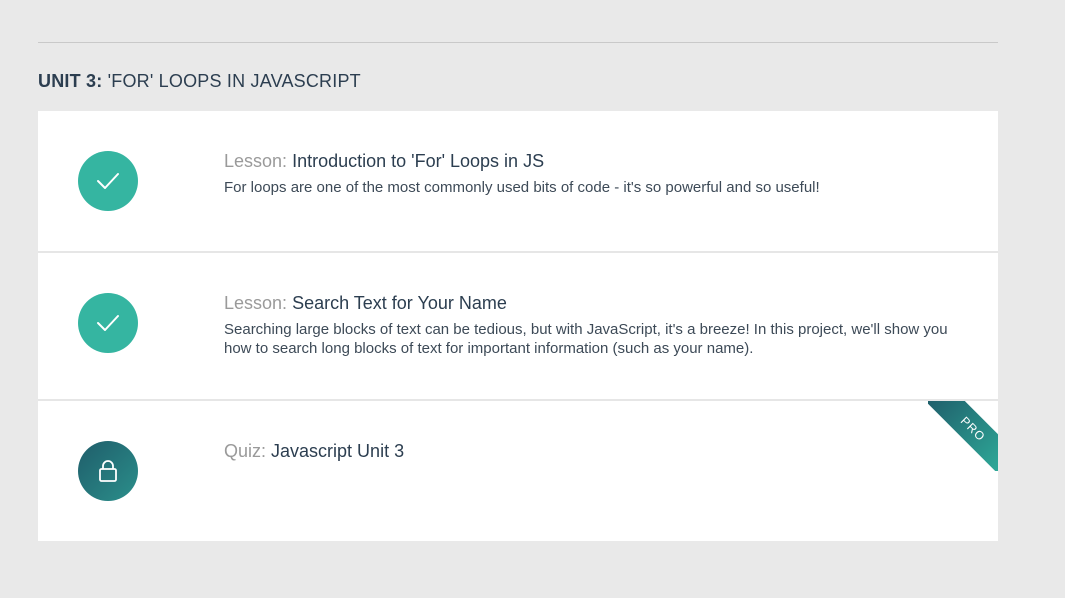 This screenshot has height=598, width=1065. What do you see at coordinates (418, 161) in the screenshot?
I see `lesson-name: Introduction to 'For' Loops in JS` at bounding box center [418, 161].